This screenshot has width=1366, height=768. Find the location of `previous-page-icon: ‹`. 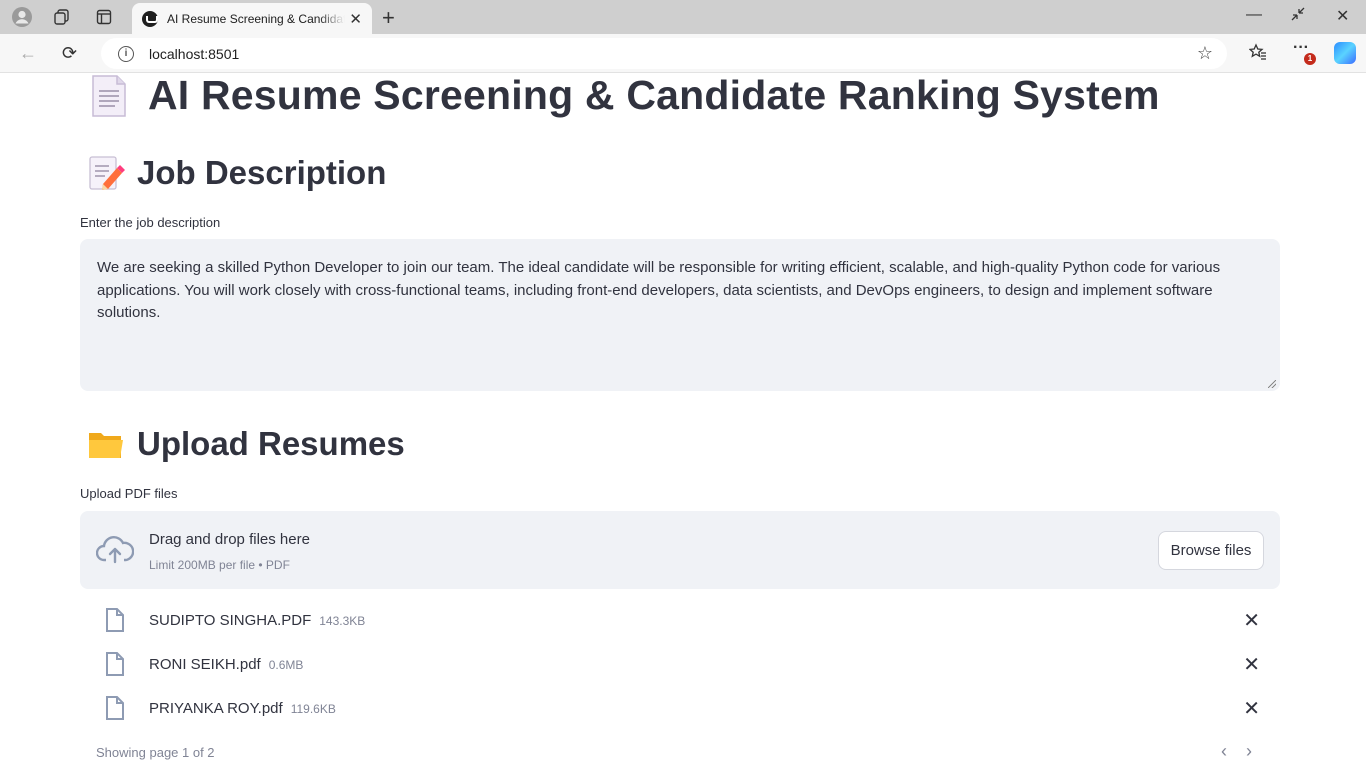

previous-page-icon: ‹ is located at coordinates (1224, 751).